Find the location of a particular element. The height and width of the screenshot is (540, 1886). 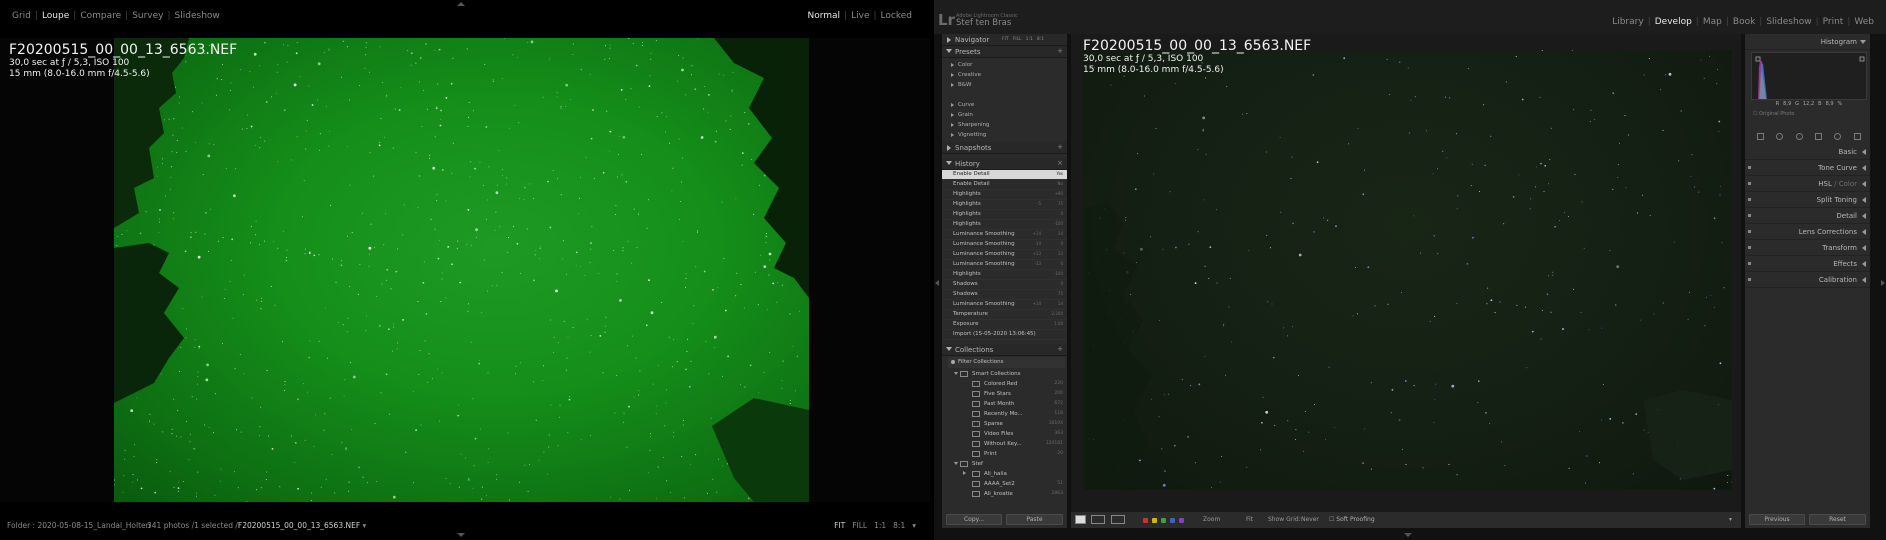

history-header: History × is located at coordinates (1004, 164).